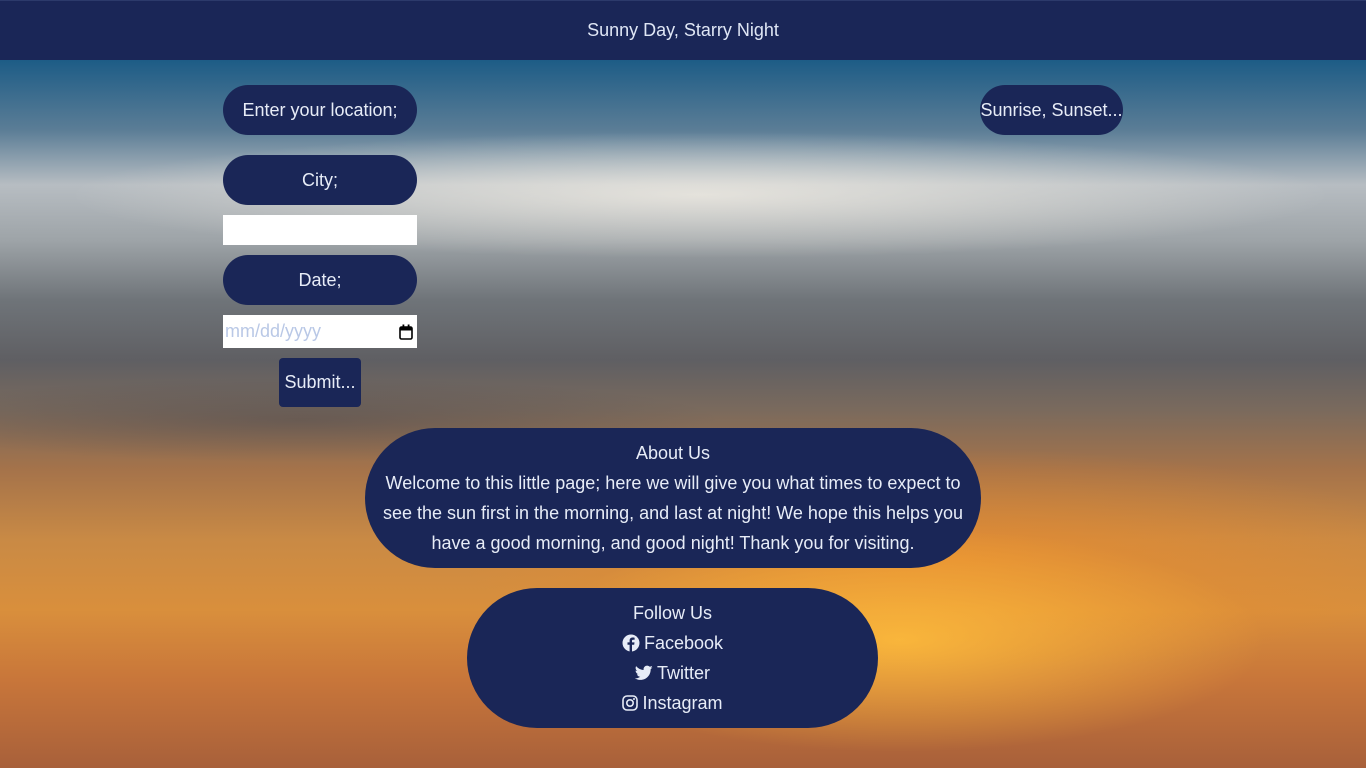 The image size is (1366, 768). What do you see at coordinates (273, 331) in the screenshot?
I see `date-placeholder: mm/dd/yyyy` at bounding box center [273, 331].